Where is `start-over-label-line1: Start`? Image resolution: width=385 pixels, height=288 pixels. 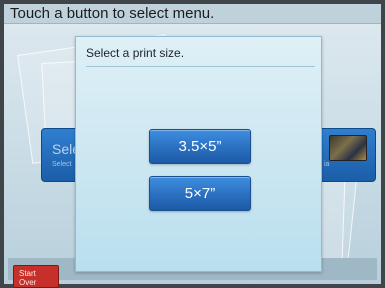
start-over-label-line1: Start is located at coordinates (27, 273).